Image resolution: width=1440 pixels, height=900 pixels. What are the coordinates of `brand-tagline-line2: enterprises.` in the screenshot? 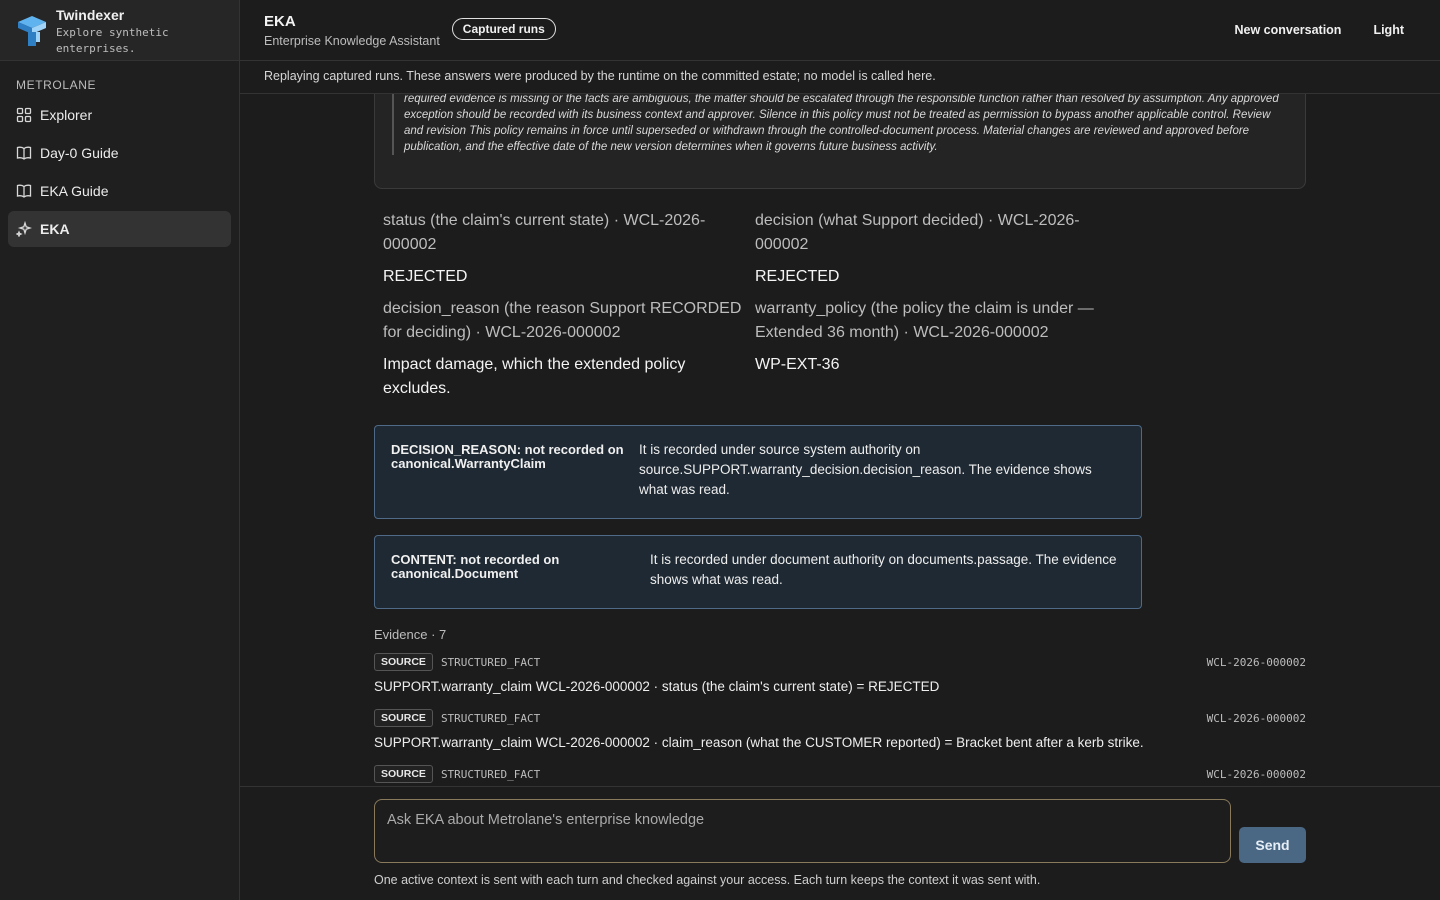 It's located at (96, 48).